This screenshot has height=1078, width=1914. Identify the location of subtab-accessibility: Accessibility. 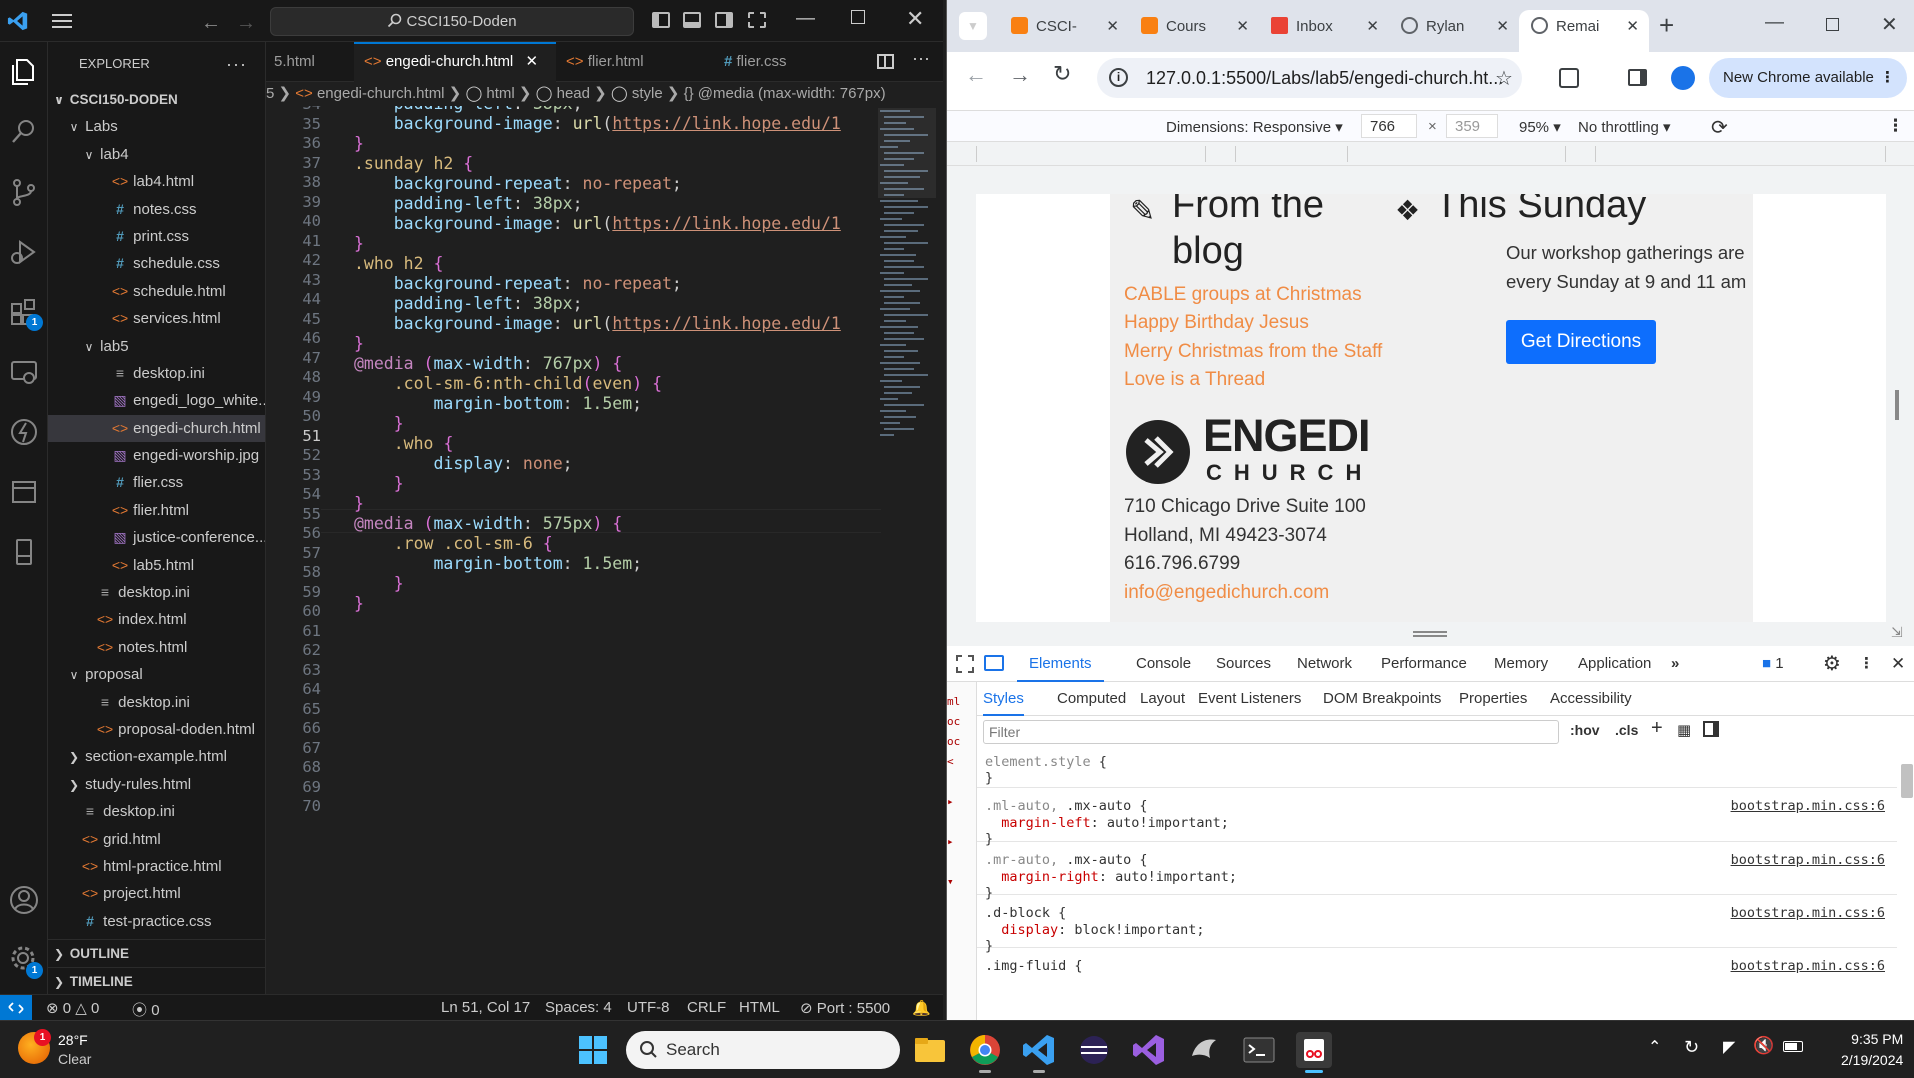
(1591, 699).